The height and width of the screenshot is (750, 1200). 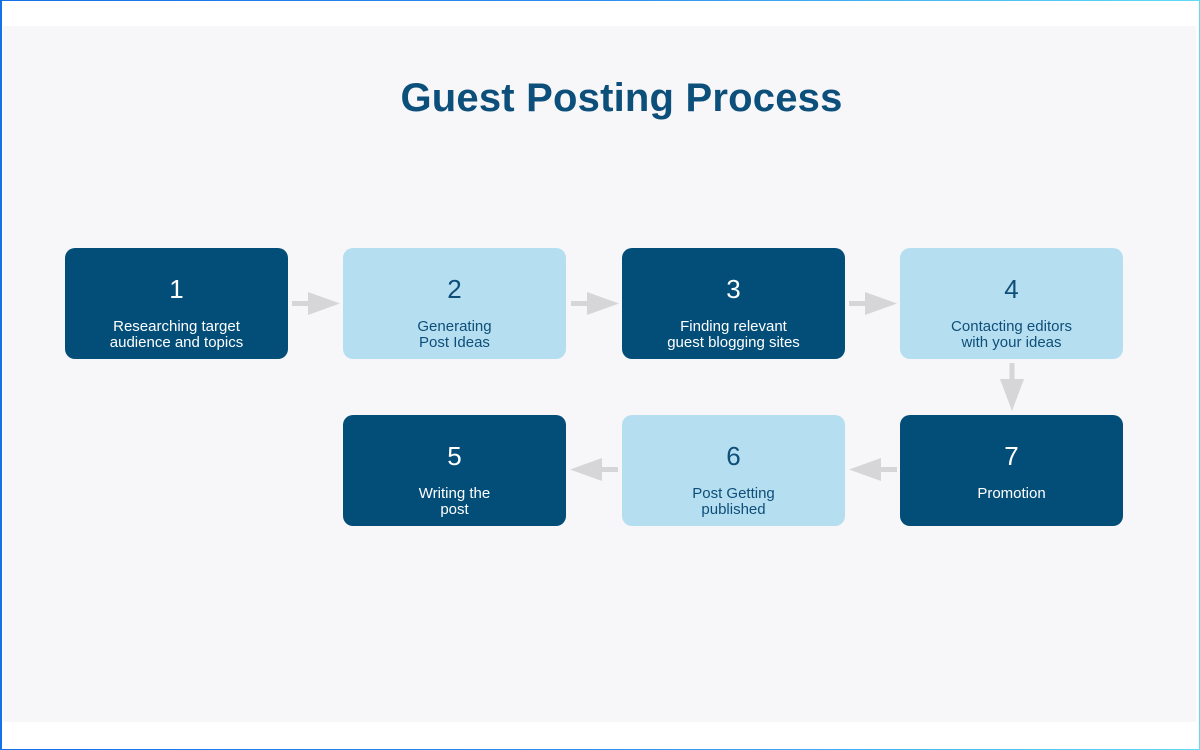 What do you see at coordinates (176, 289) in the screenshot?
I see `step-number: 1` at bounding box center [176, 289].